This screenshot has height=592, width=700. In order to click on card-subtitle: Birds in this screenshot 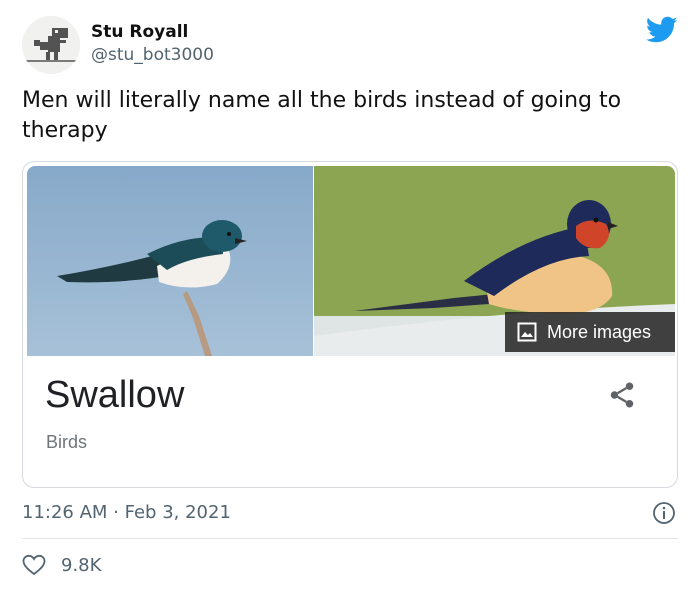, I will do `click(67, 442)`.